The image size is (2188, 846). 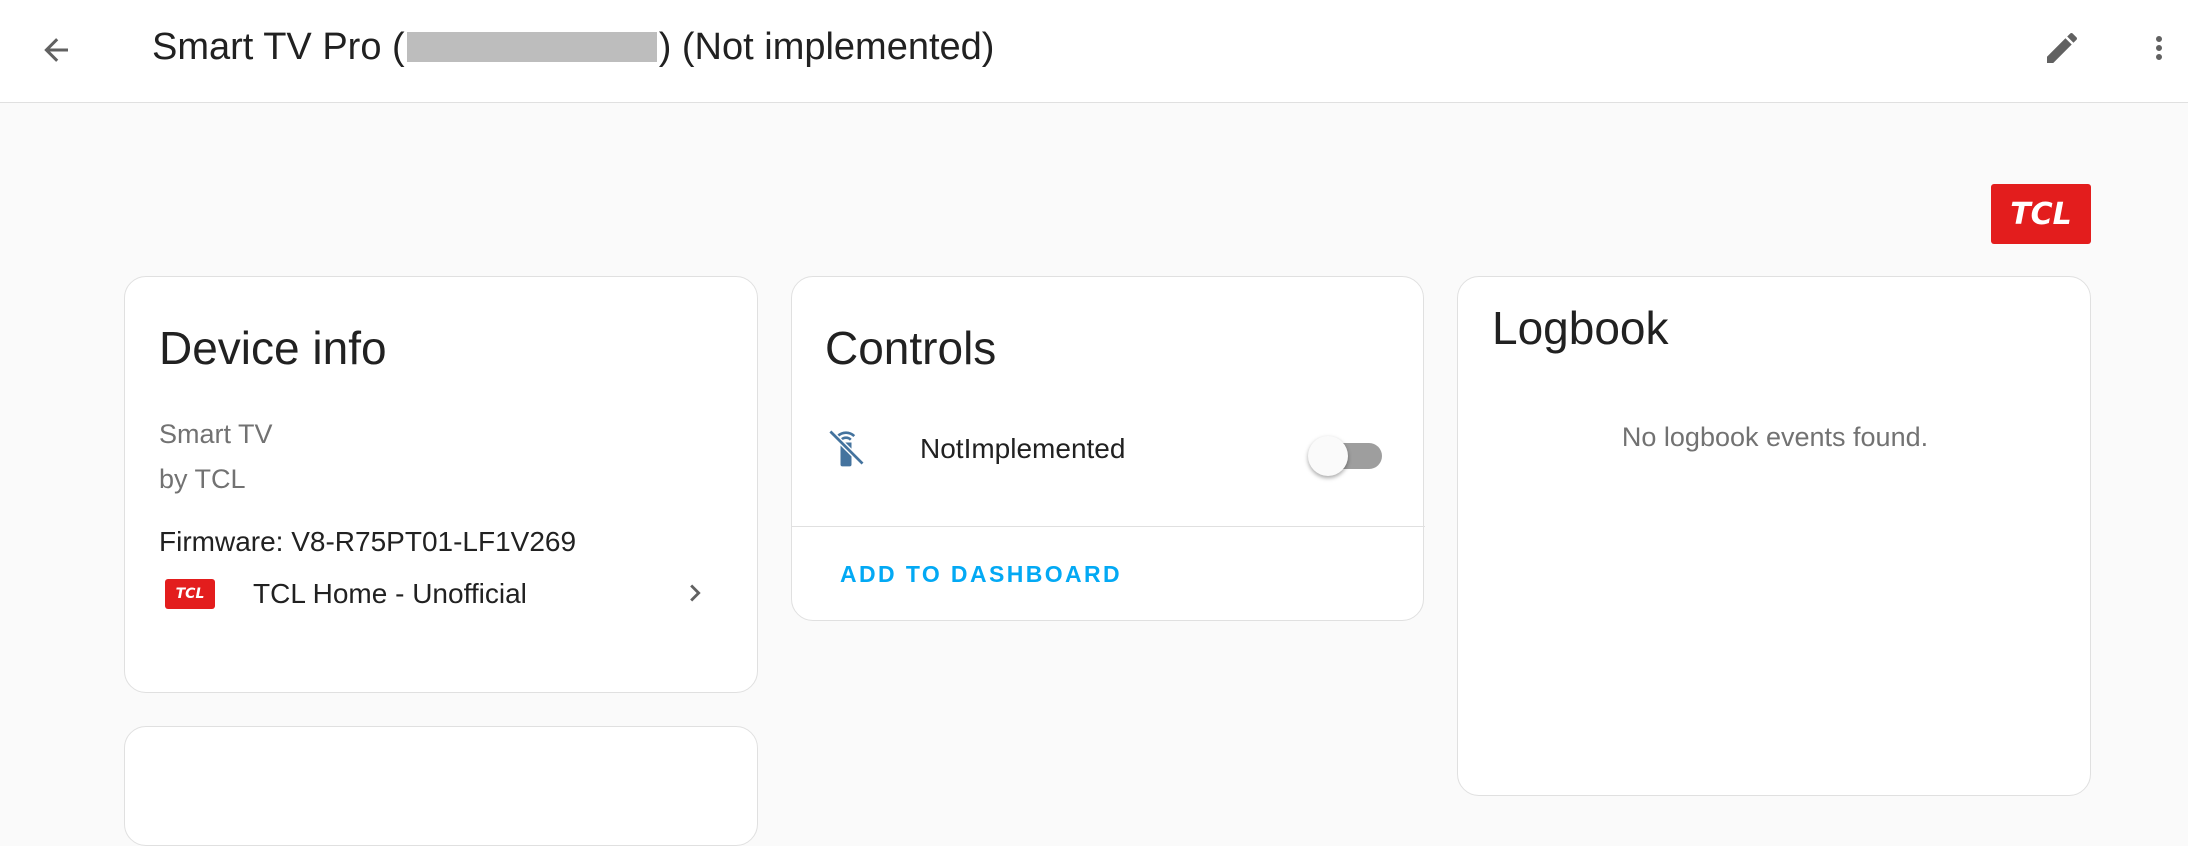 I want to click on brand-logo: TCL, so click(x=2041, y=214).